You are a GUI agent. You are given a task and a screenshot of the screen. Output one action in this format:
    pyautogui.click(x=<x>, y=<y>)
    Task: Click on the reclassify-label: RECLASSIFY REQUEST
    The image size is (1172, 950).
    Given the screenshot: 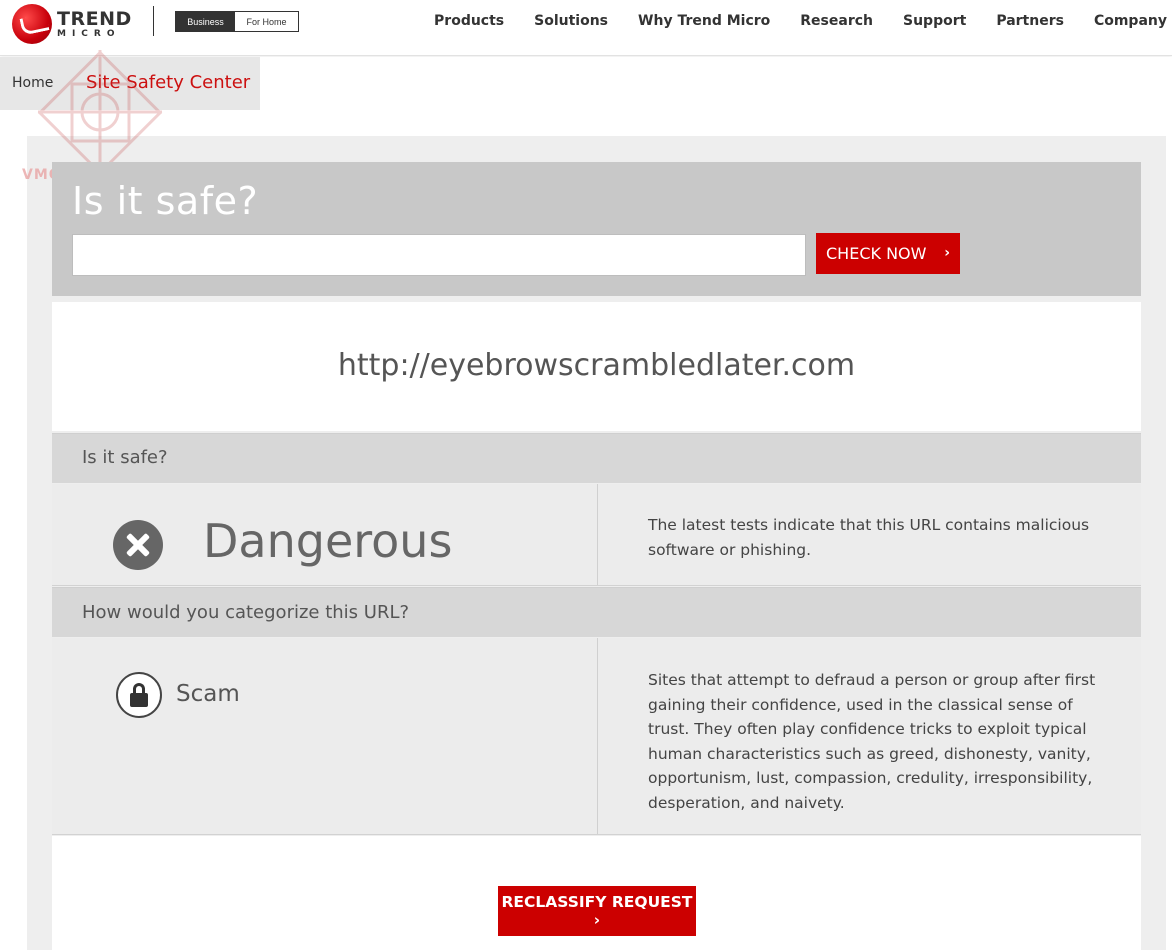 What is the action you would take?
    pyautogui.click(x=597, y=902)
    